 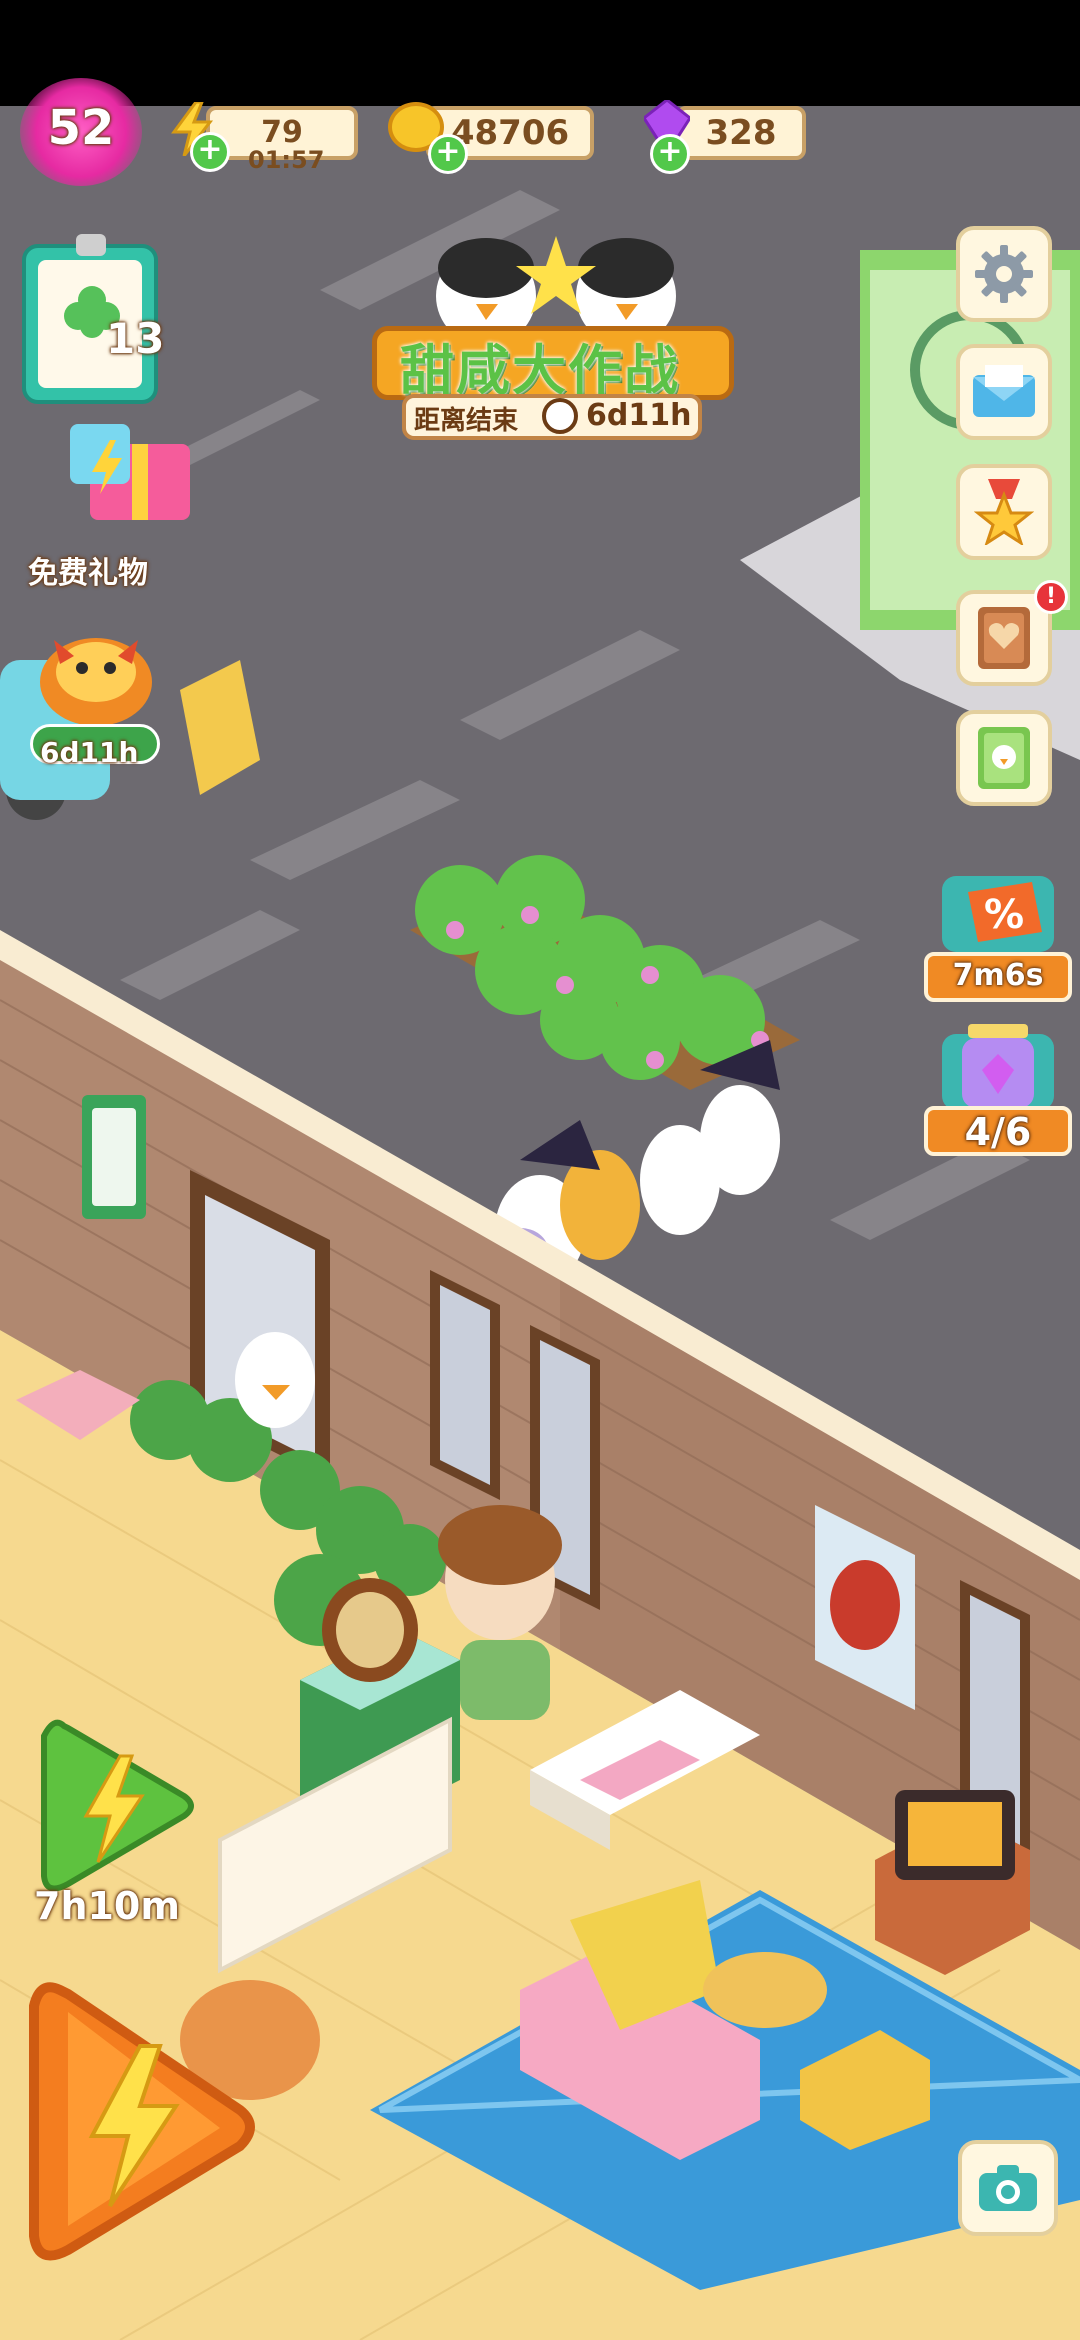 I want to click on clock-icon, so click(x=560, y=416).